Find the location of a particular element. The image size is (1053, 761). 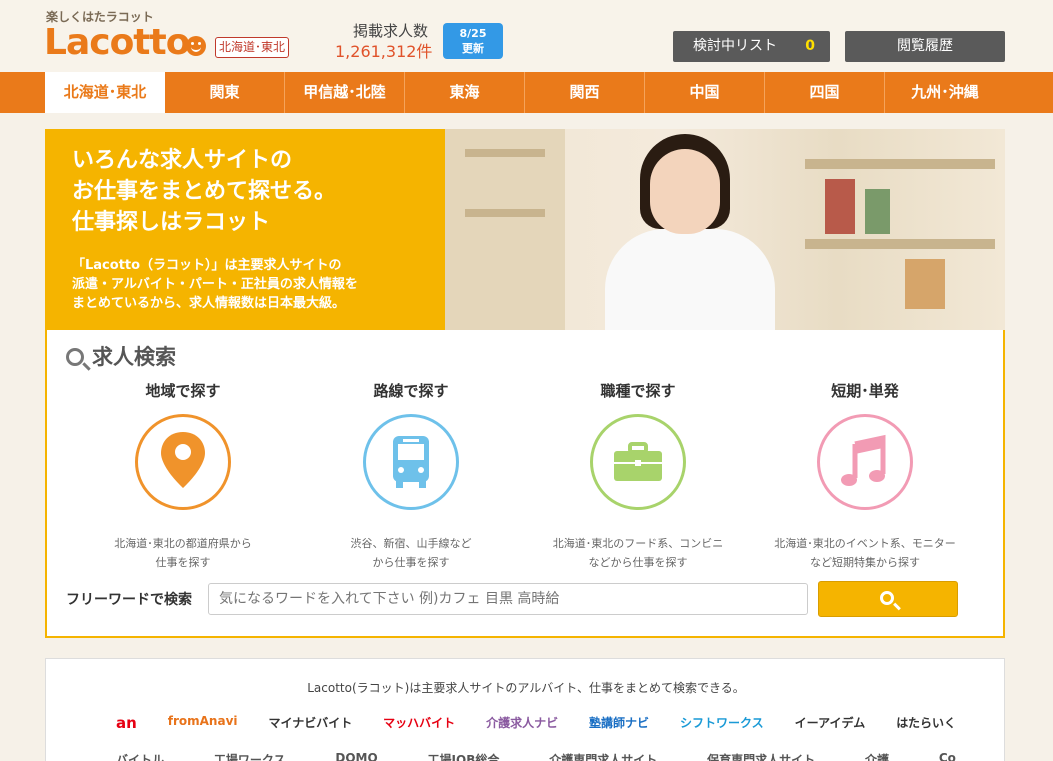

partner-logo: マッハバイト is located at coordinates (419, 723).